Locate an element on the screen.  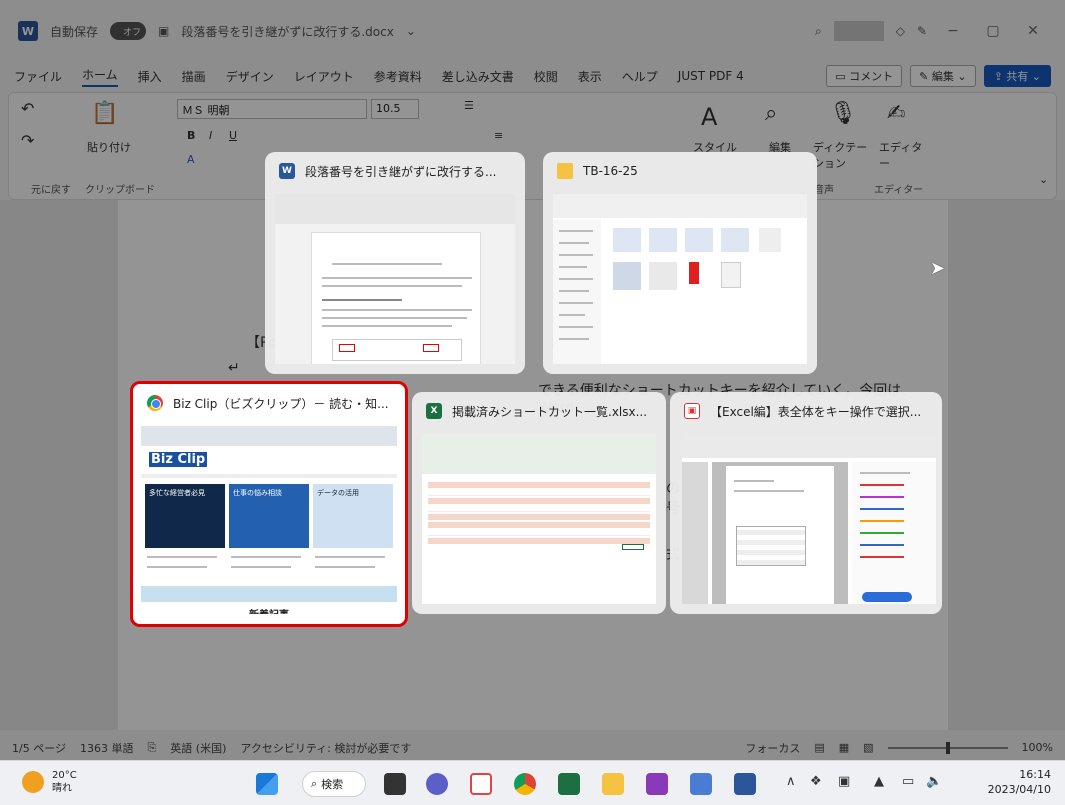
card-header: TB-16-25 is located at coordinates (680, 171).